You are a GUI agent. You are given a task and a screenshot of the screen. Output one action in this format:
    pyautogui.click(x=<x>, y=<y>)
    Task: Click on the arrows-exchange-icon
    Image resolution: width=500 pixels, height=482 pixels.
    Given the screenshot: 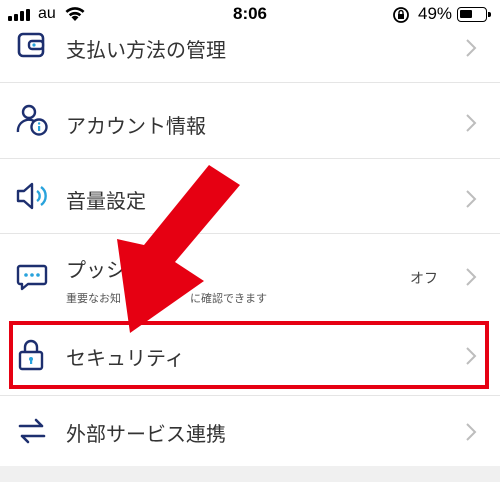 What is the action you would take?
    pyautogui.click(x=32, y=431)
    